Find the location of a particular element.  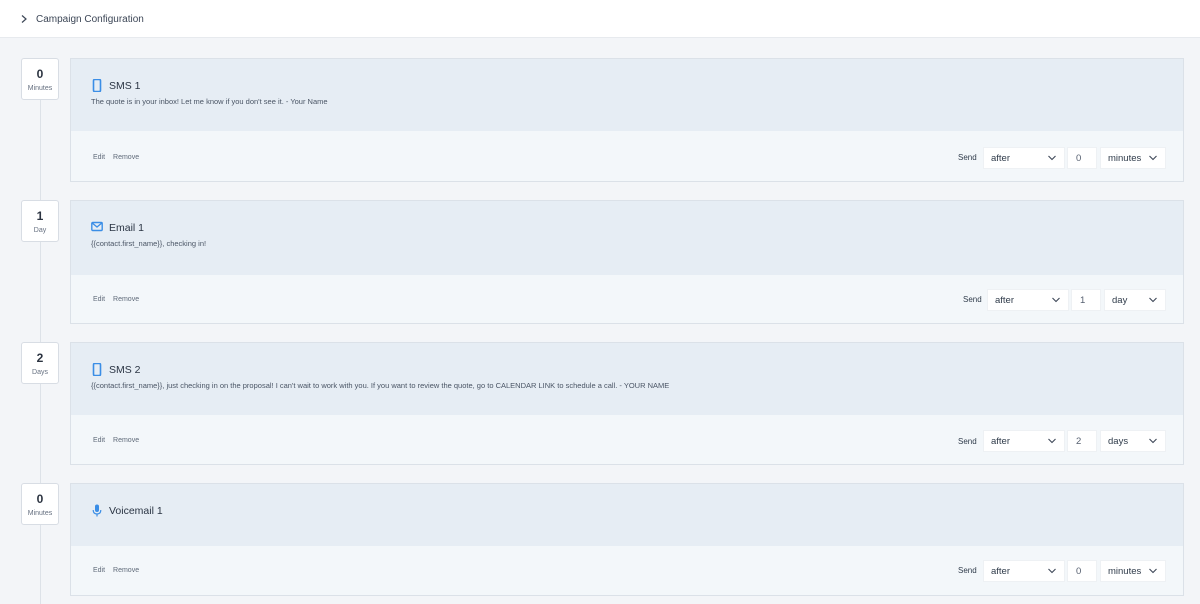

campaign-configuration-header: Campaign Configuration is located at coordinates (600, 19).